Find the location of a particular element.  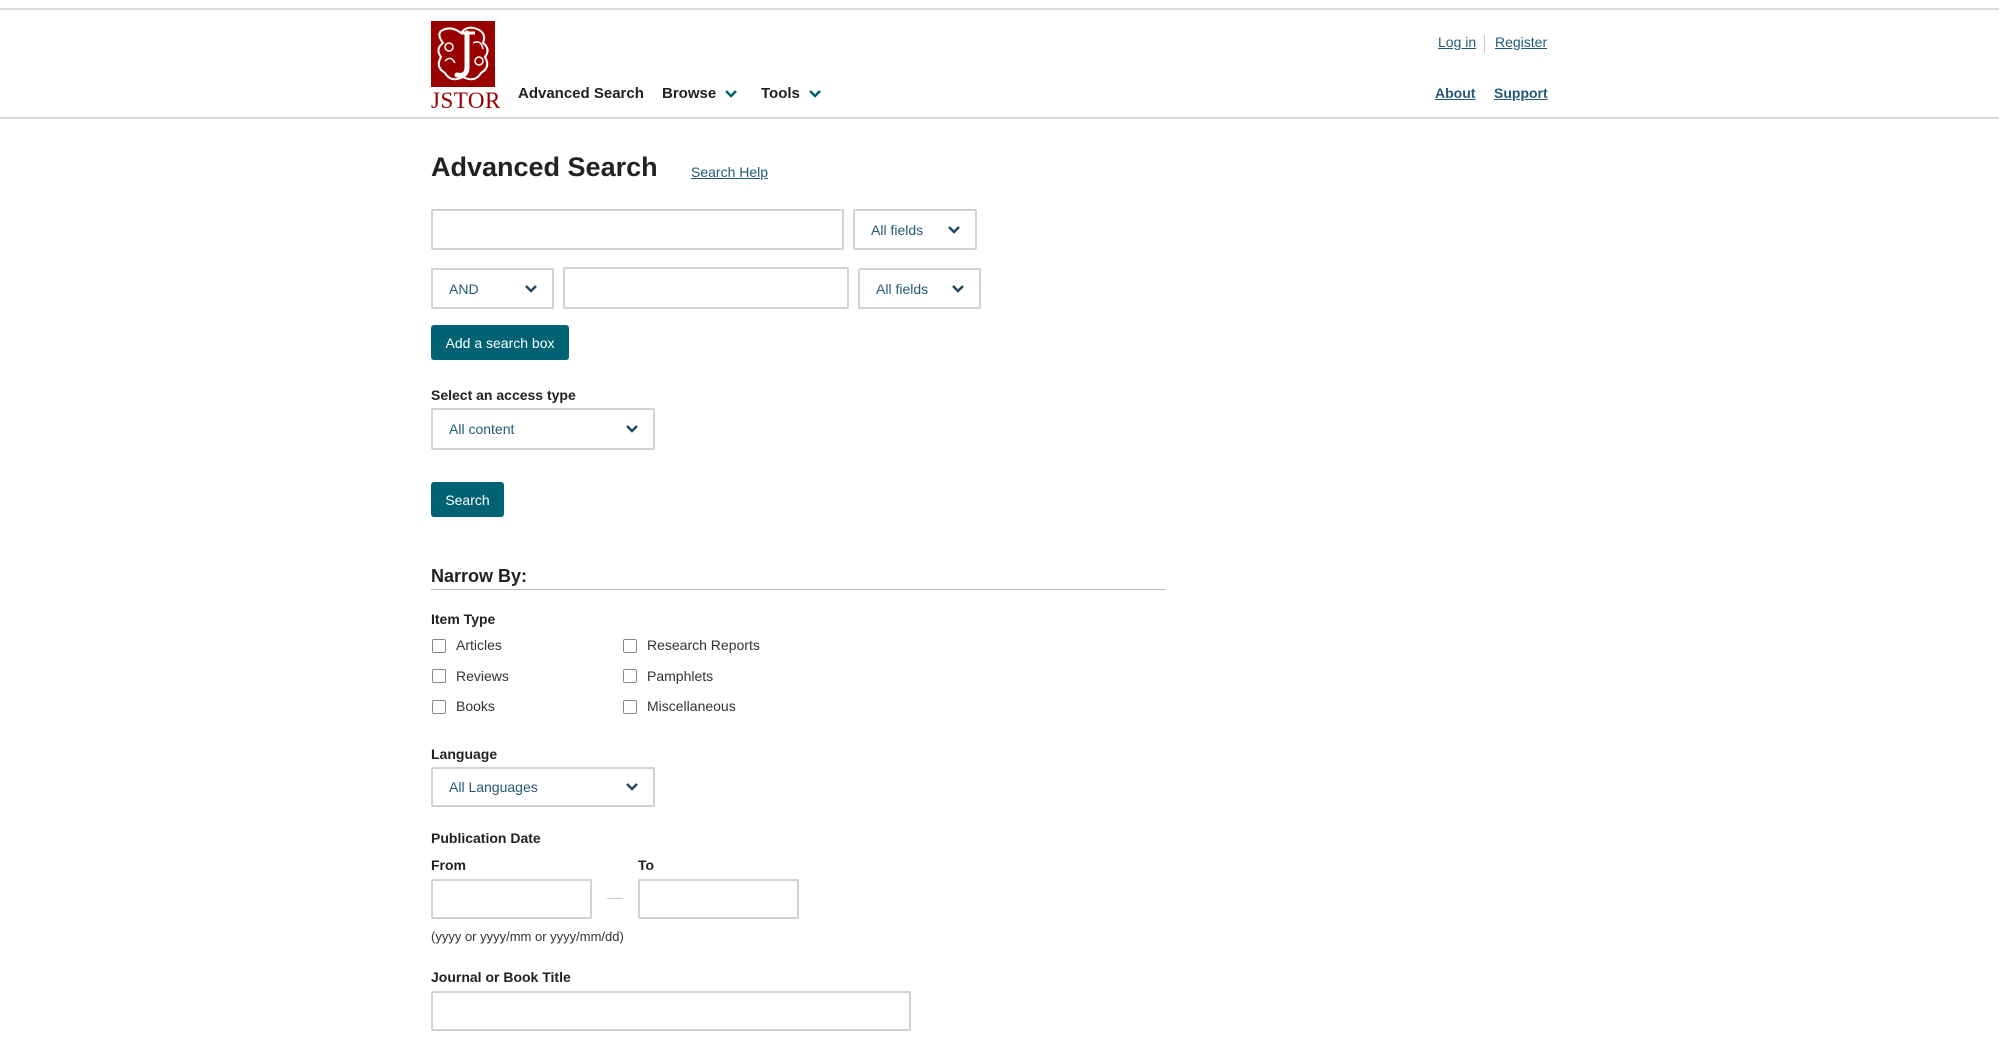

checkbox-books is located at coordinates (439, 707).